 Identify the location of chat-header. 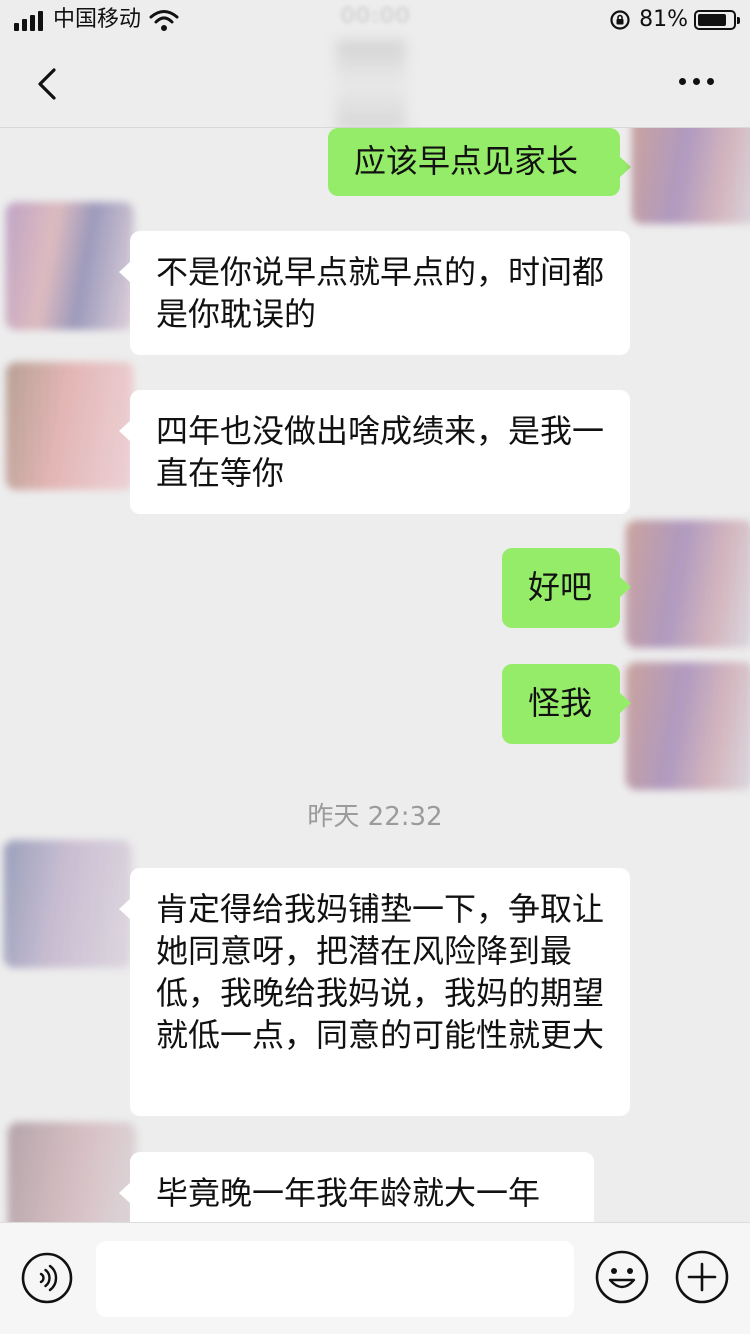
(375, 85).